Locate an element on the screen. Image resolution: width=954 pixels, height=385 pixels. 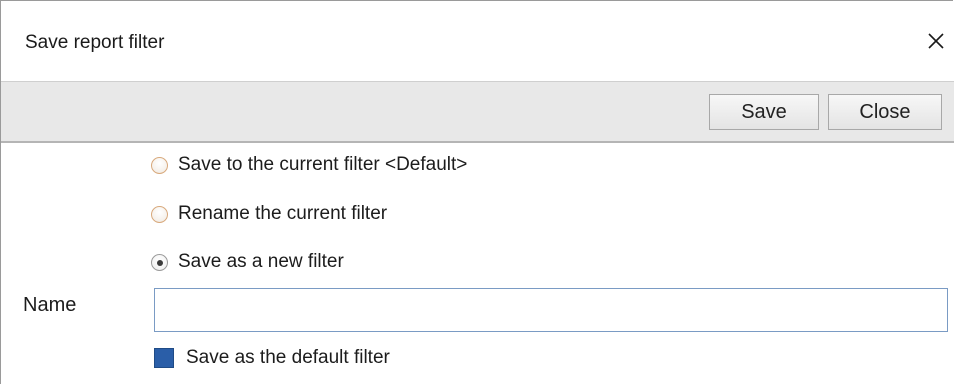
option-save-new: Save as a new filter is located at coordinates (247, 262).